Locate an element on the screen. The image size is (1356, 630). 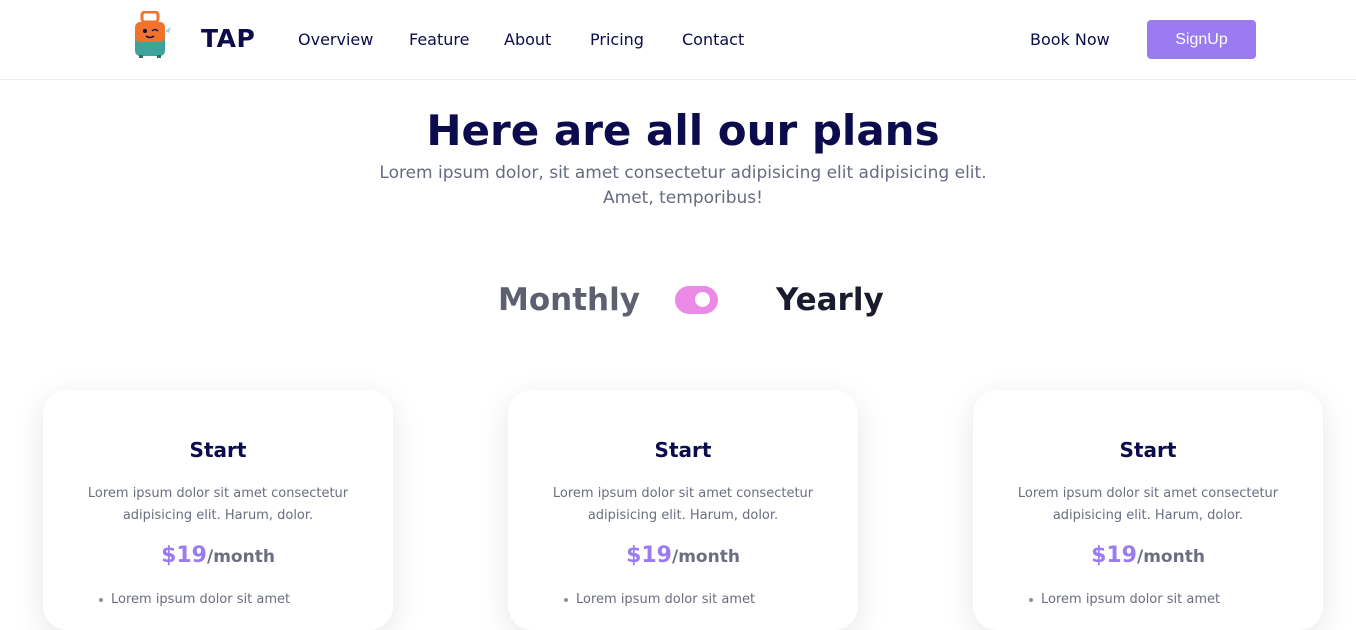
page-subtitle-line-2: Amet, temporibus! is located at coordinates (683, 198).